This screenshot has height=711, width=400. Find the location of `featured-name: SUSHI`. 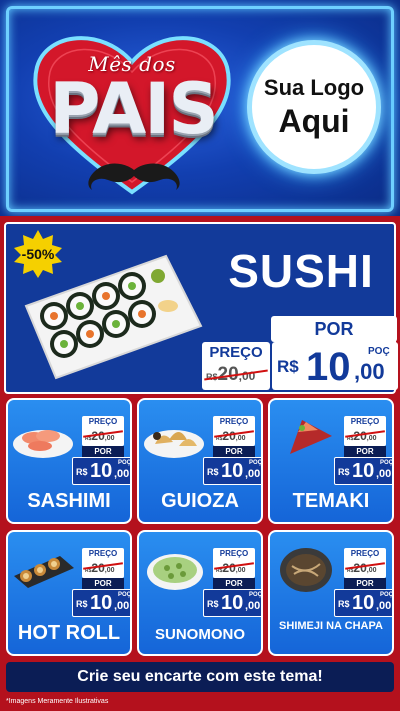

featured-name: SUSHI is located at coordinates (301, 271).